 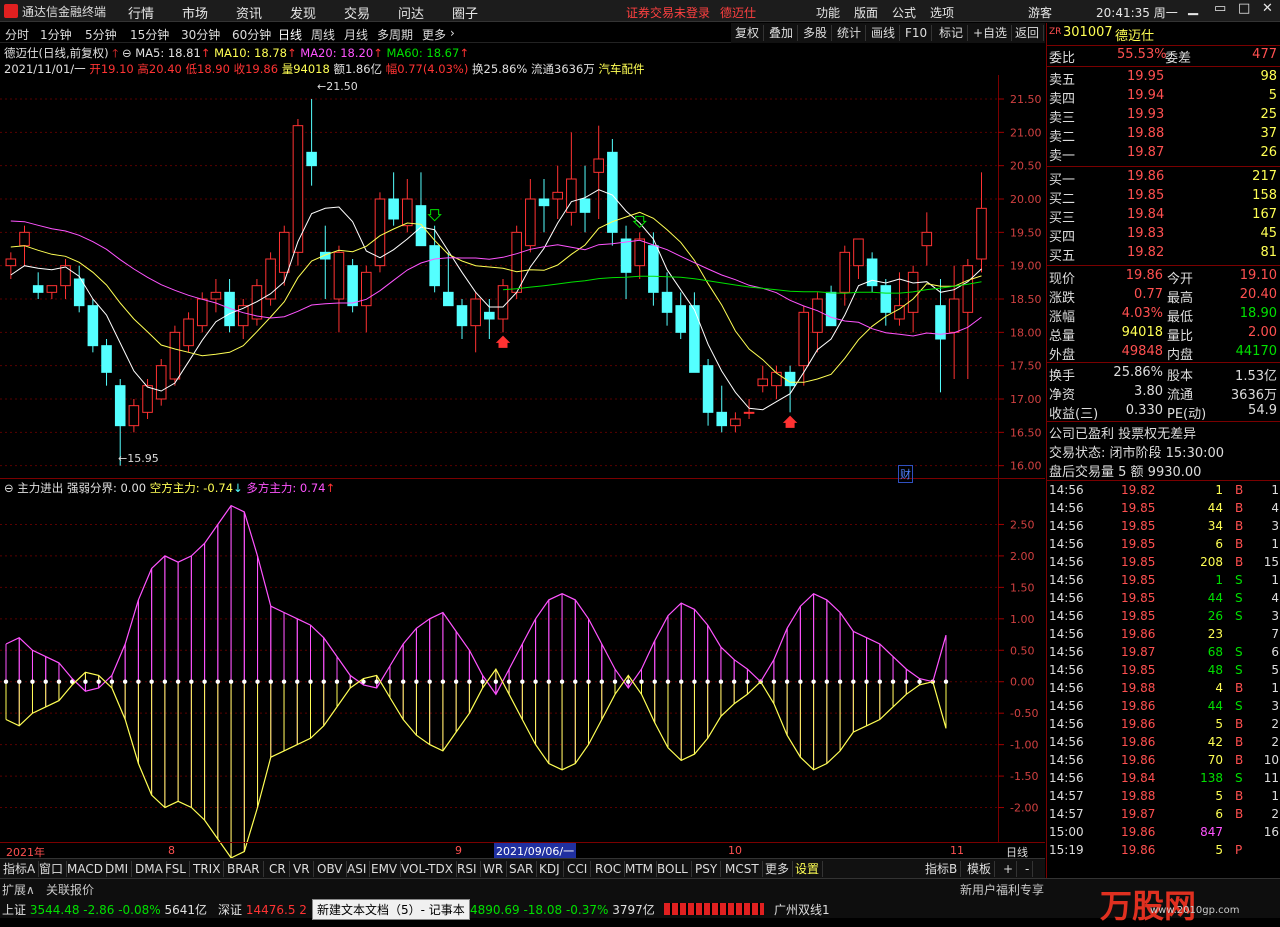 What do you see at coordinates (244, 869) in the screenshot?
I see `indicator-tab: BRAR` at bounding box center [244, 869].